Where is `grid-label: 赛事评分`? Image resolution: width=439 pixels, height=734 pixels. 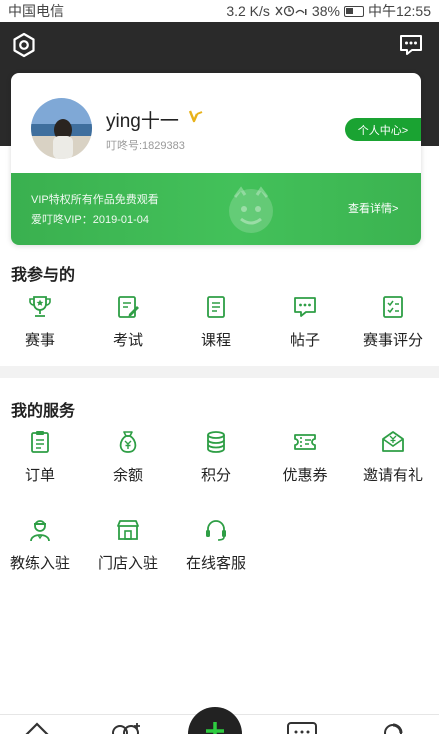
grid-label: 赛事评分 is located at coordinates (392, 340).